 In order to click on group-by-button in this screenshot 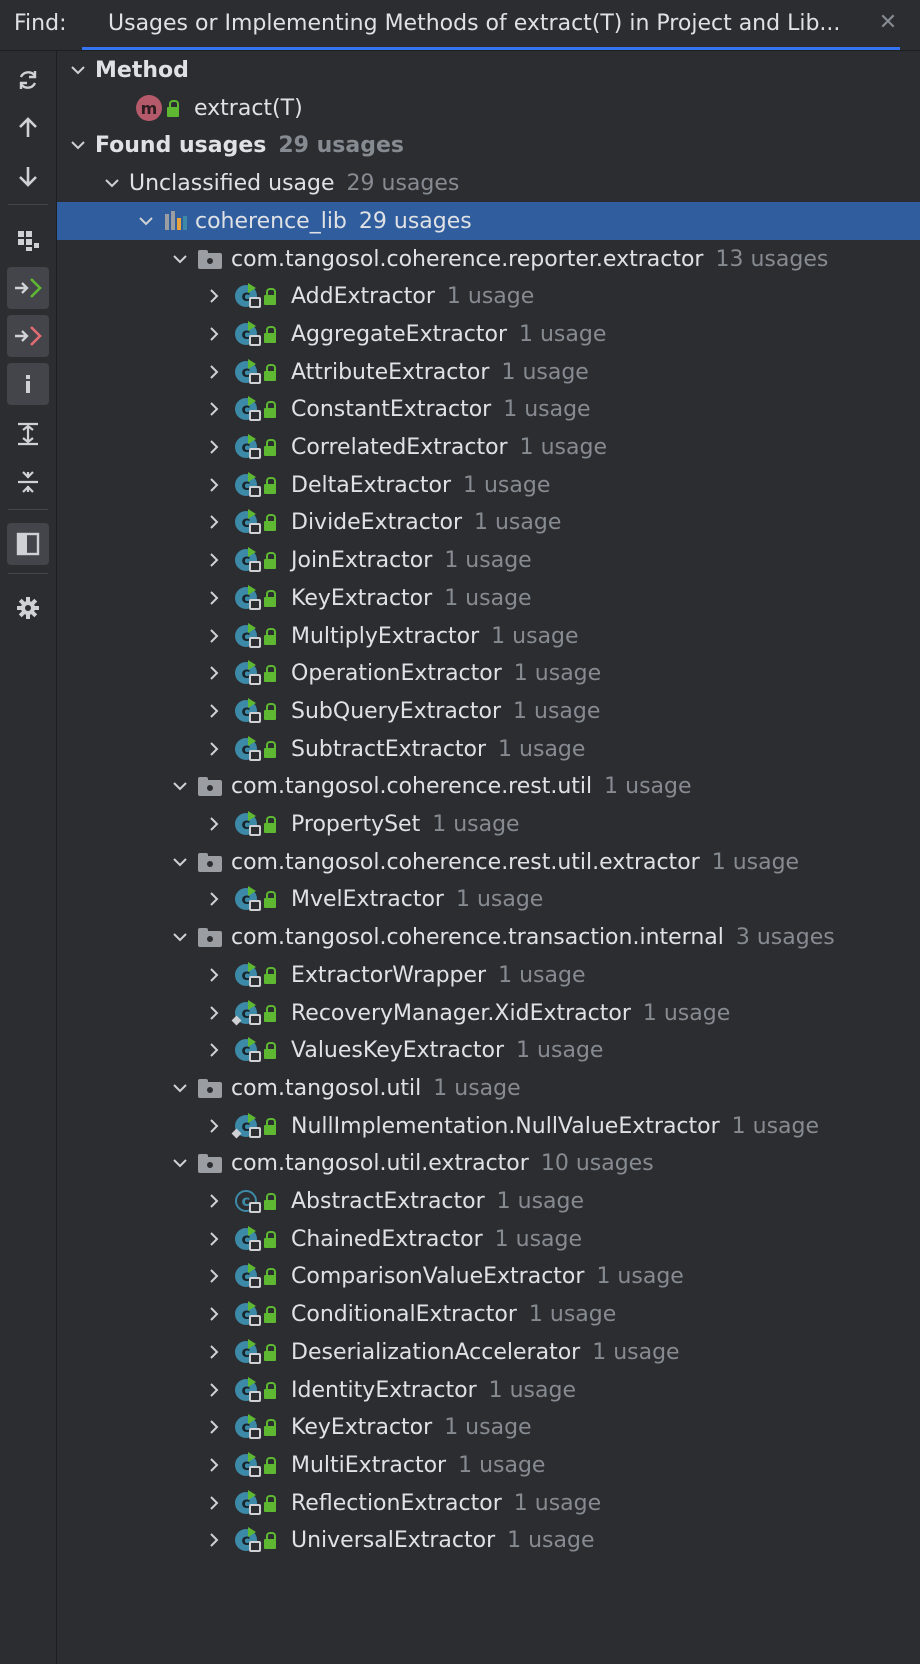, I will do `click(28, 240)`.